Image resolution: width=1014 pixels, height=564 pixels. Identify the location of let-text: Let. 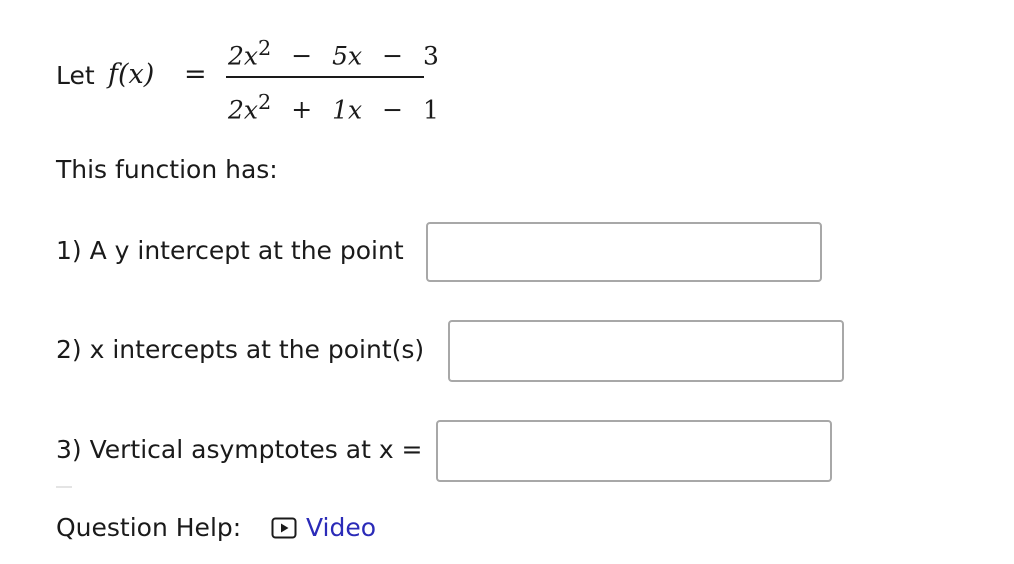
(75, 75).